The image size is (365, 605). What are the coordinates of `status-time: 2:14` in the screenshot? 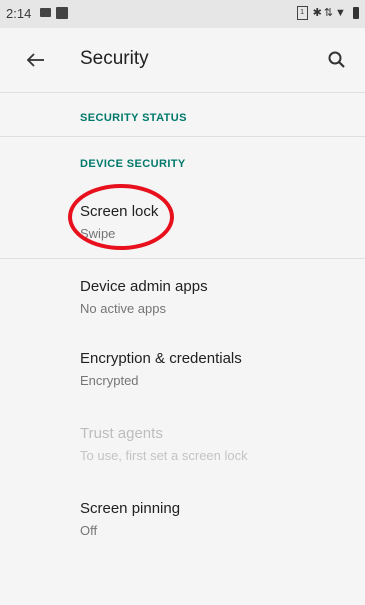 It's located at (19, 13).